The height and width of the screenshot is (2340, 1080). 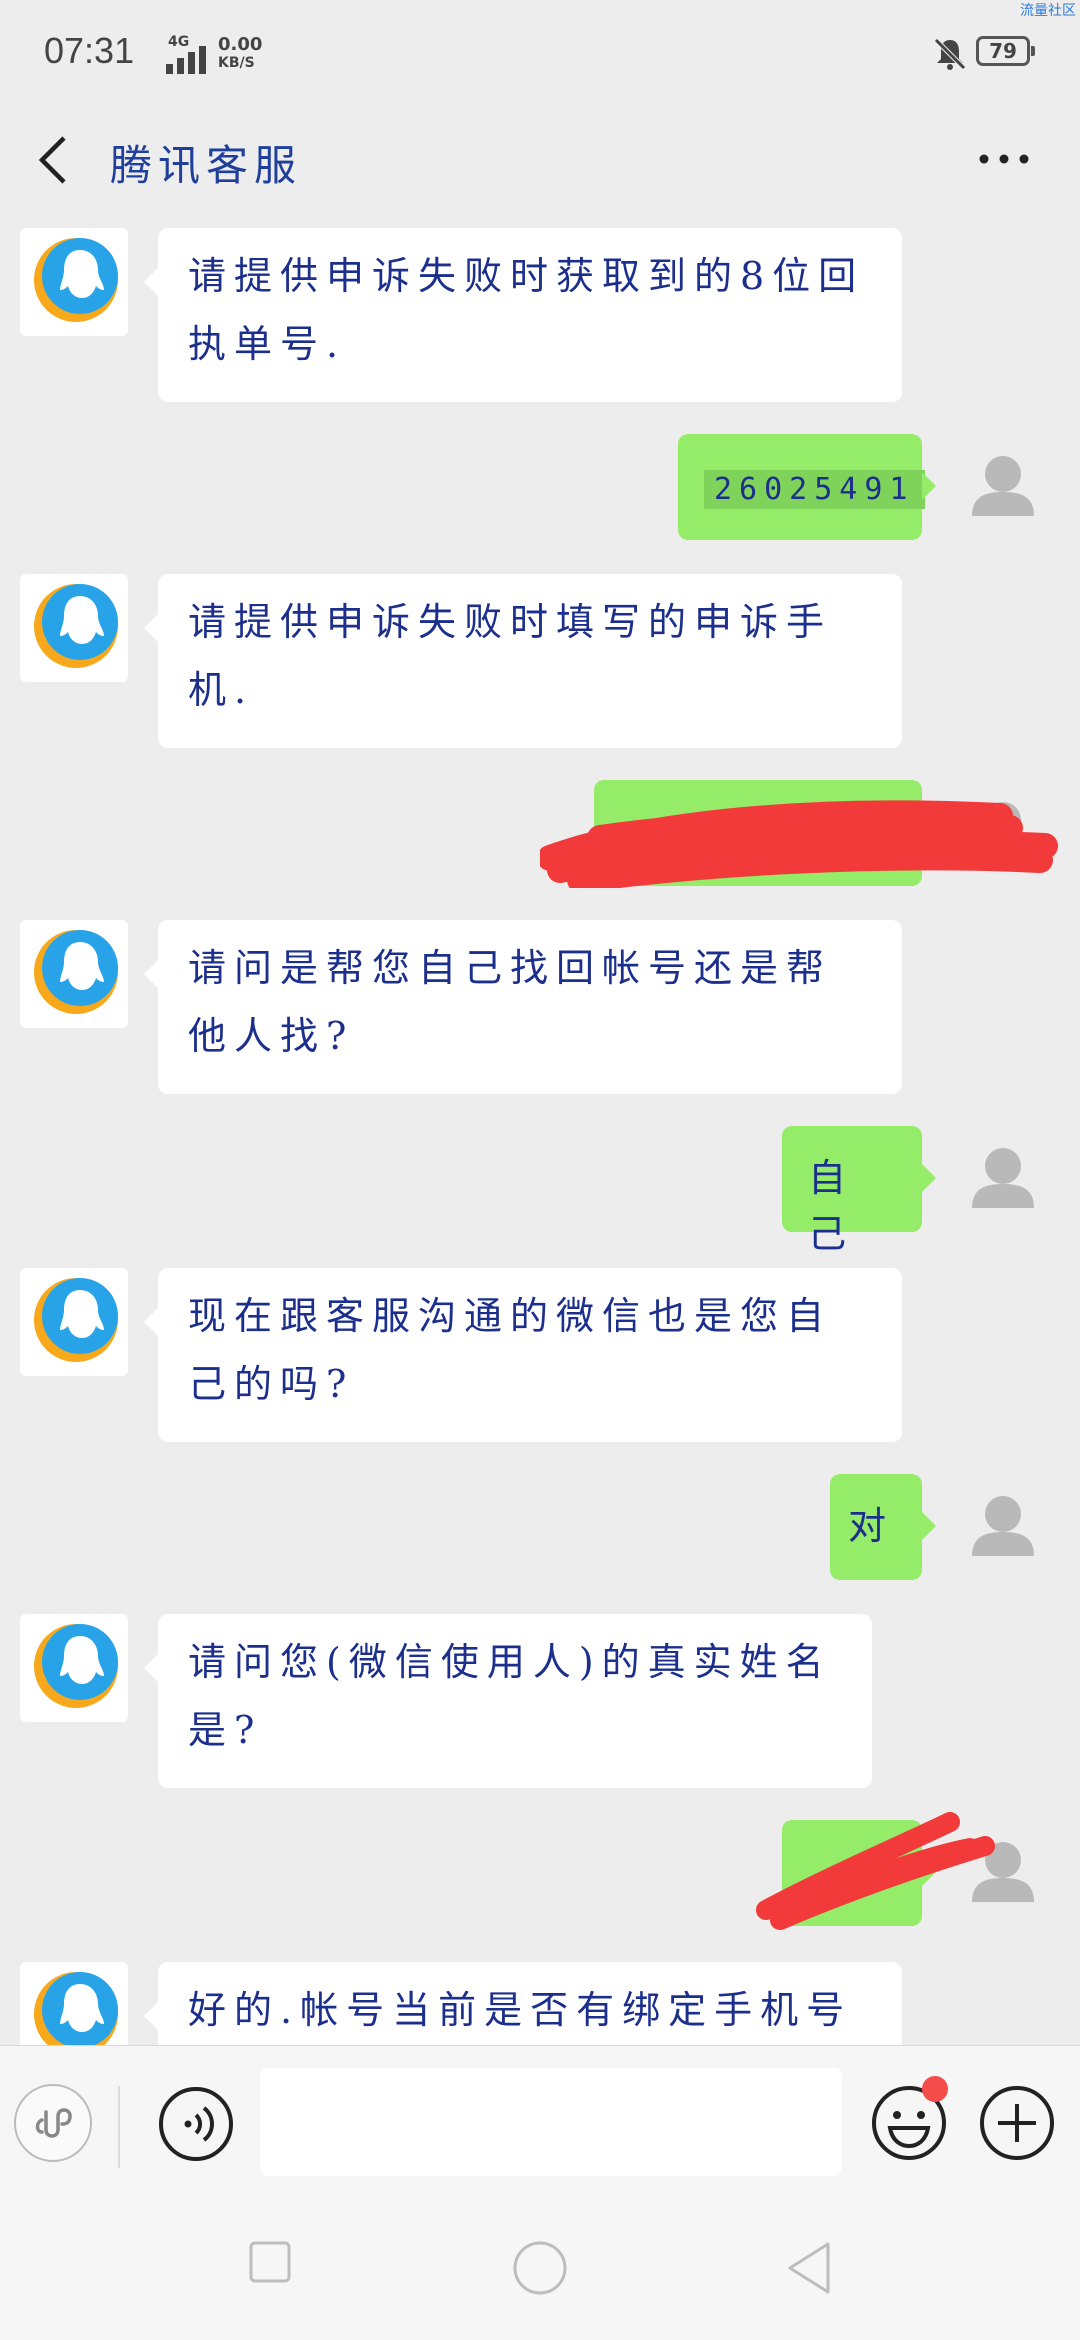 What do you see at coordinates (1048, 11) in the screenshot?
I see `watermark: 流量社区` at bounding box center [1048, 11].